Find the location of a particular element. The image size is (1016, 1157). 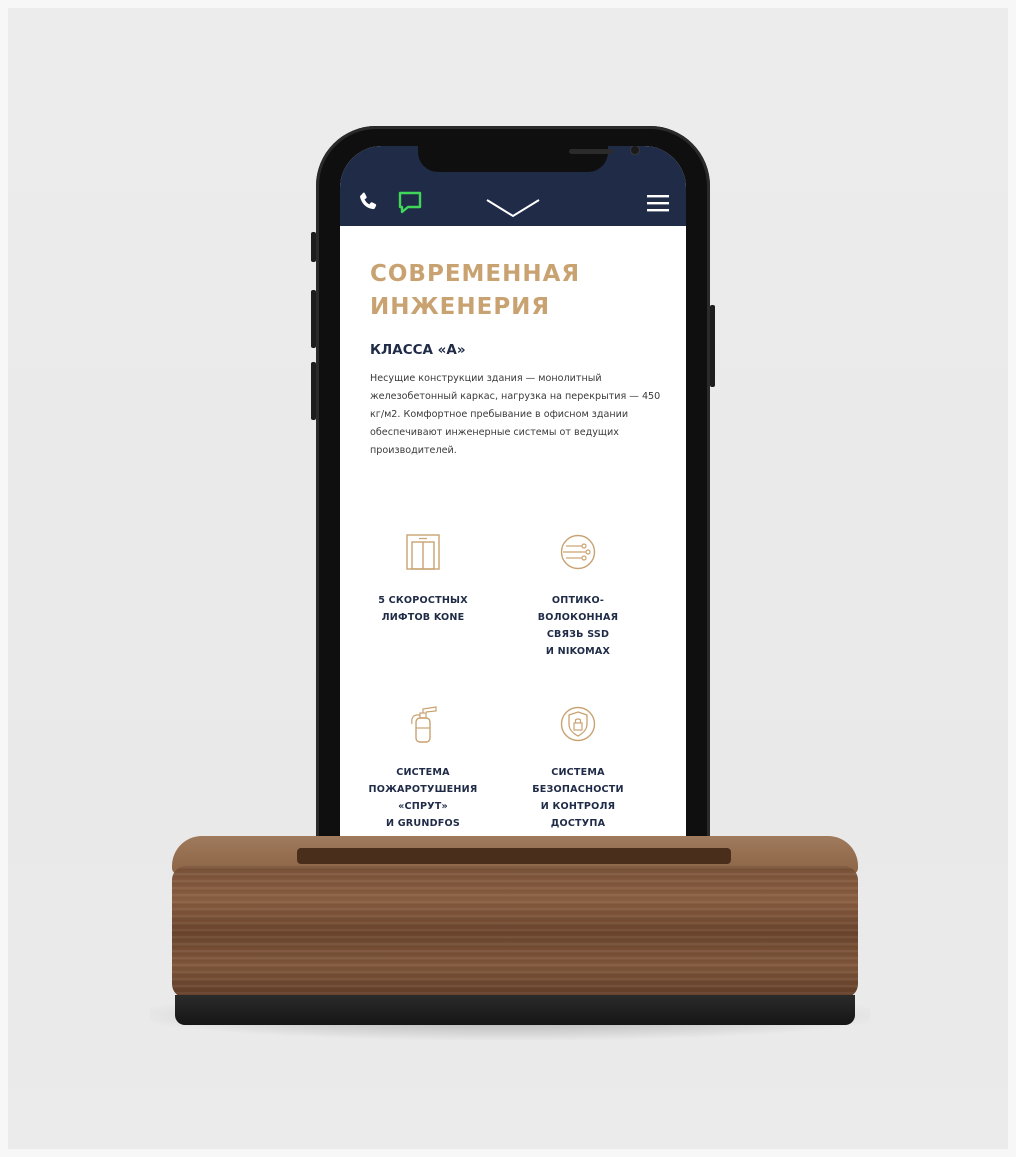

security-shield-icon is located at coordinates (578, 724).